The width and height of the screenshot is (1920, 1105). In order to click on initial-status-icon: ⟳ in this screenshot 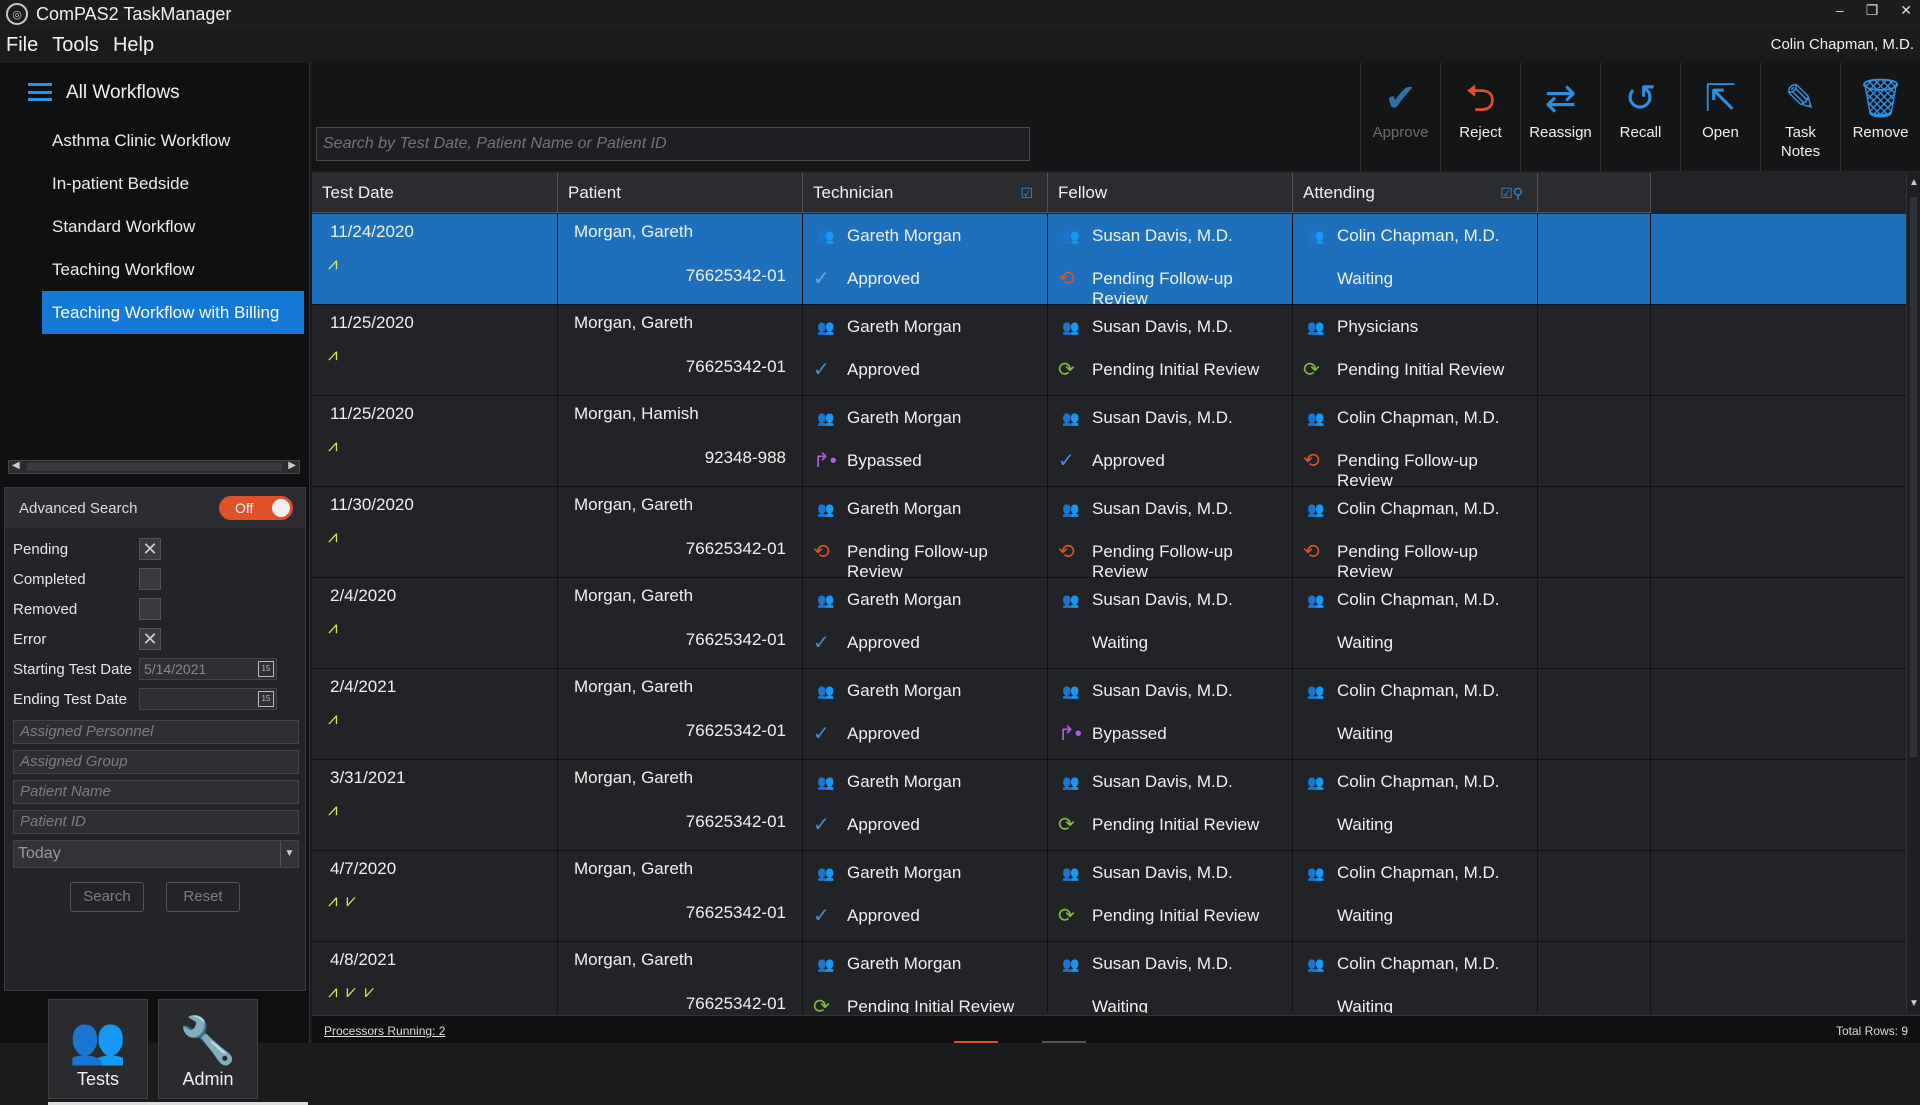, I will do `click(1066, 825)`.